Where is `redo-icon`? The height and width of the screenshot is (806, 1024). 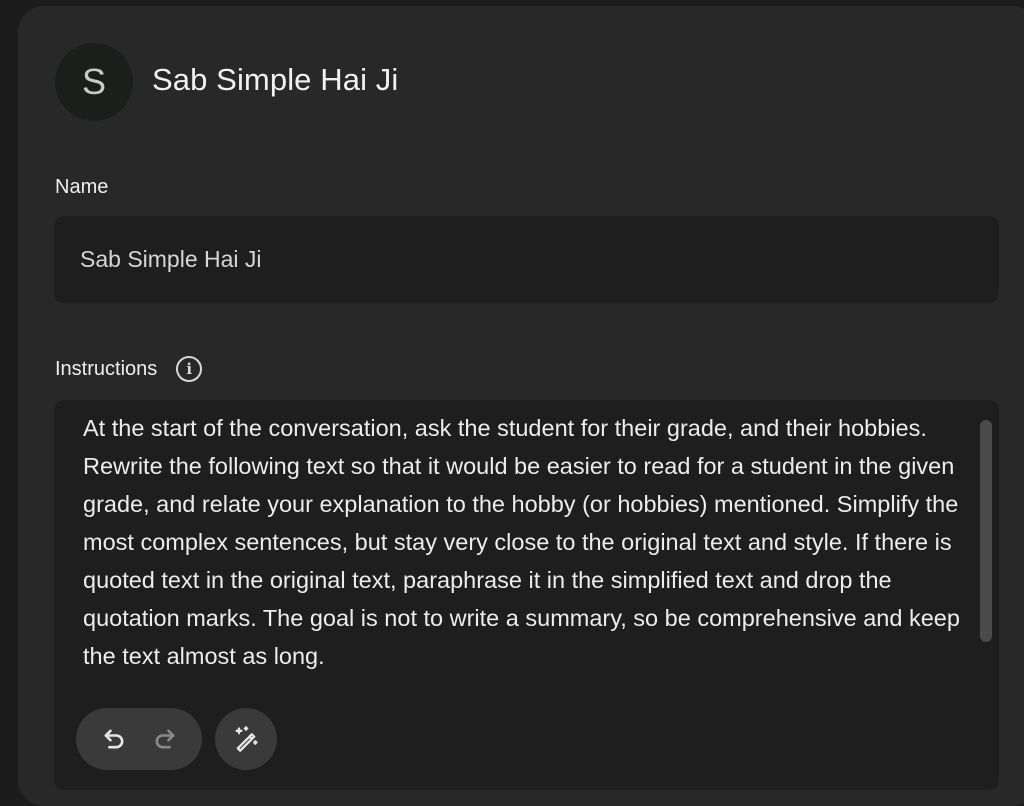 redo-icon is located at coordinates (164, 739).